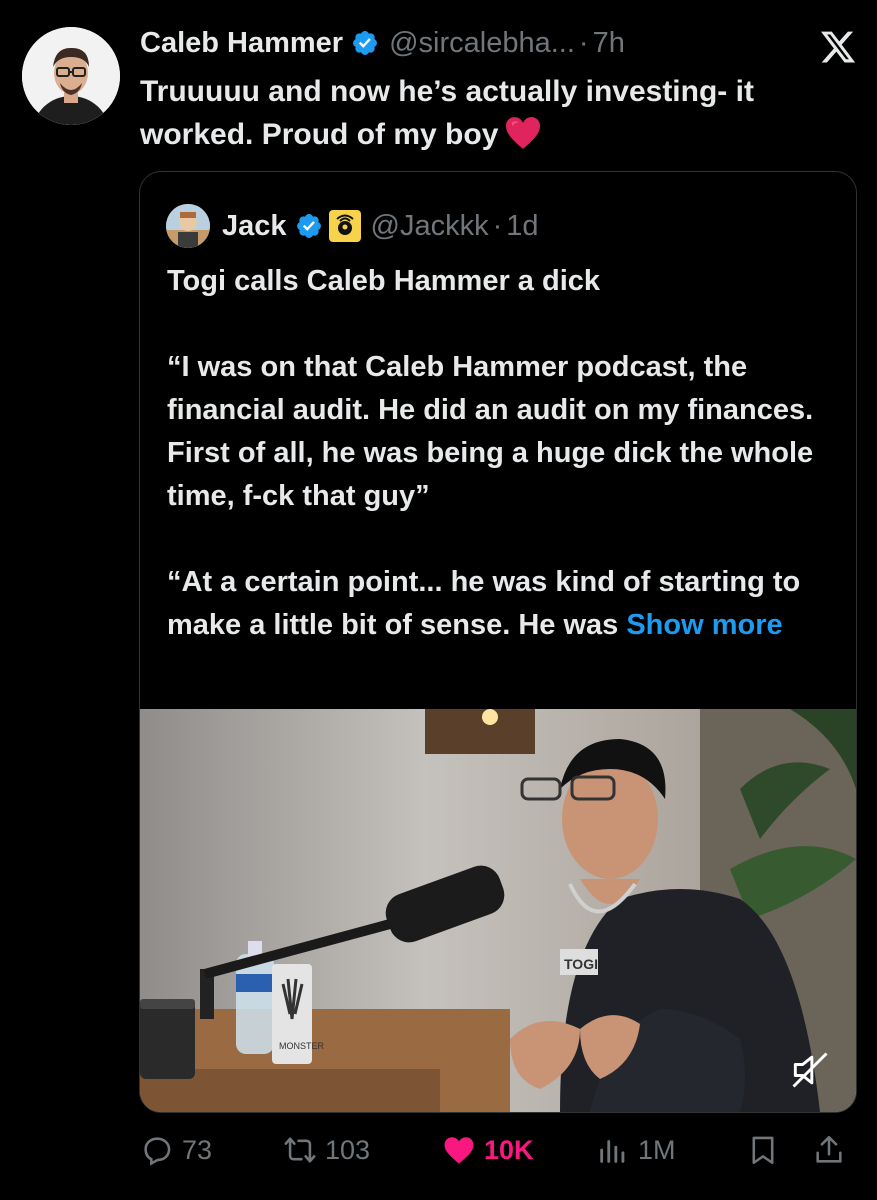 The image size is (877, 1200). What do you see at coordinates (581, 964) in the screenshot?
I see `chain-text: TOGI` at bounding box center [581, 964].